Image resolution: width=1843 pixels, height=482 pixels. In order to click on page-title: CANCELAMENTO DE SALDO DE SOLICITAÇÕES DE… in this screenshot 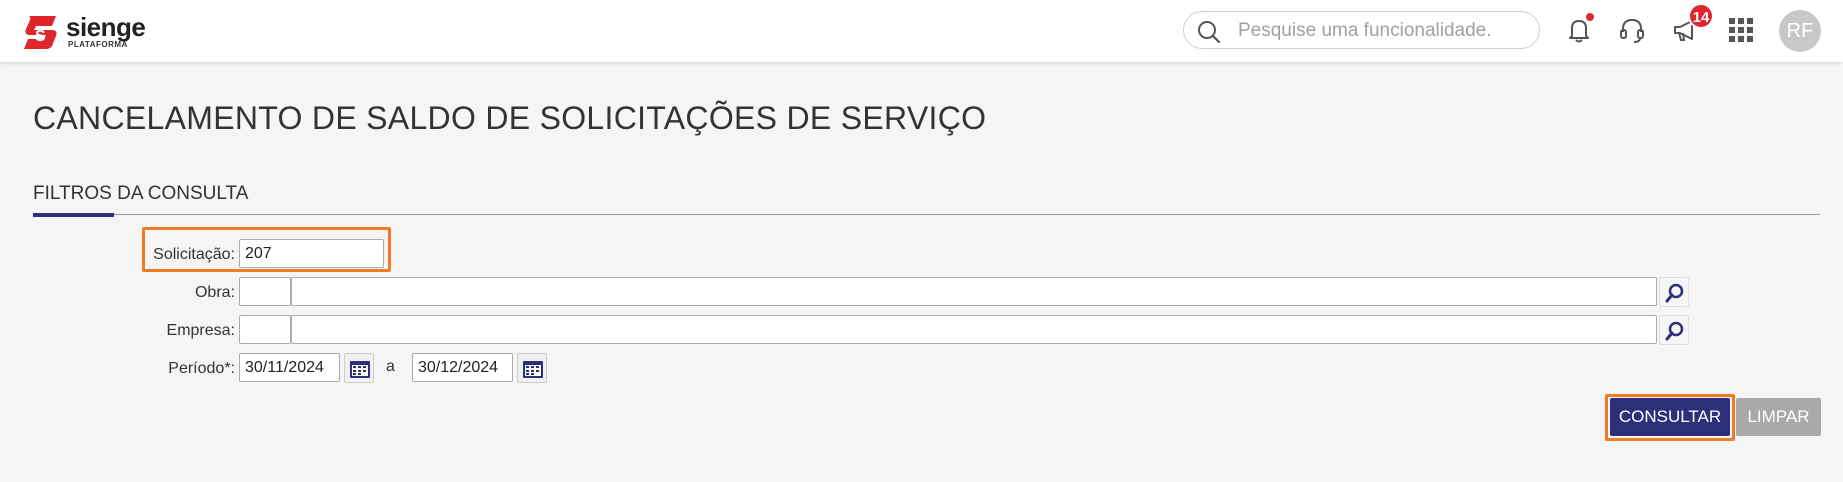, I will do `click(510, 118)`.